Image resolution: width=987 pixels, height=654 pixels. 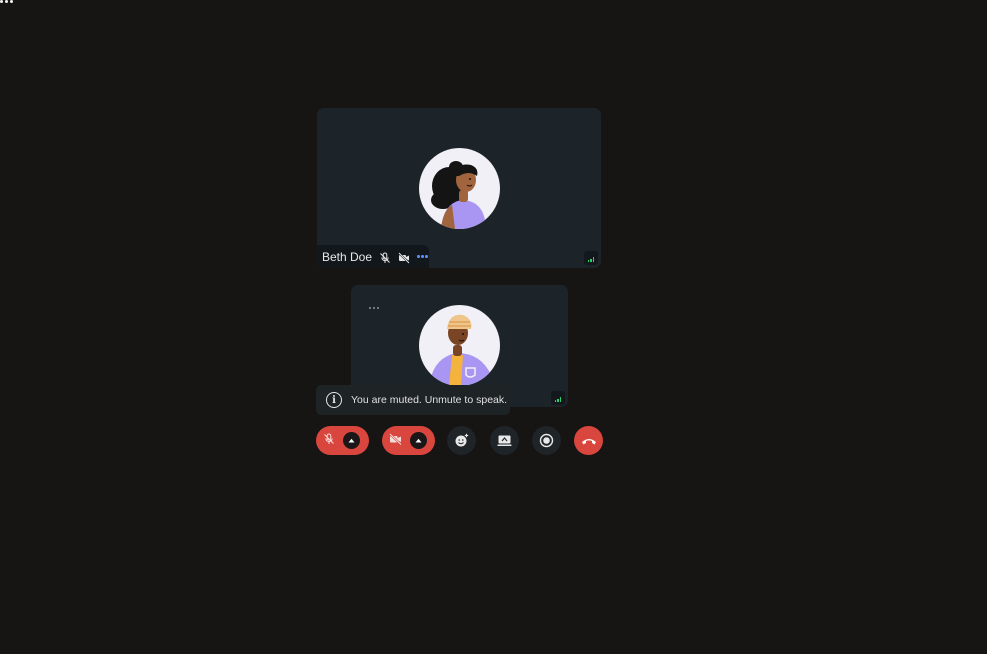 What do you see at coordinates (6, 1) in the screenshot?
I see `tile-options-button` at bounding box center [6, 1].